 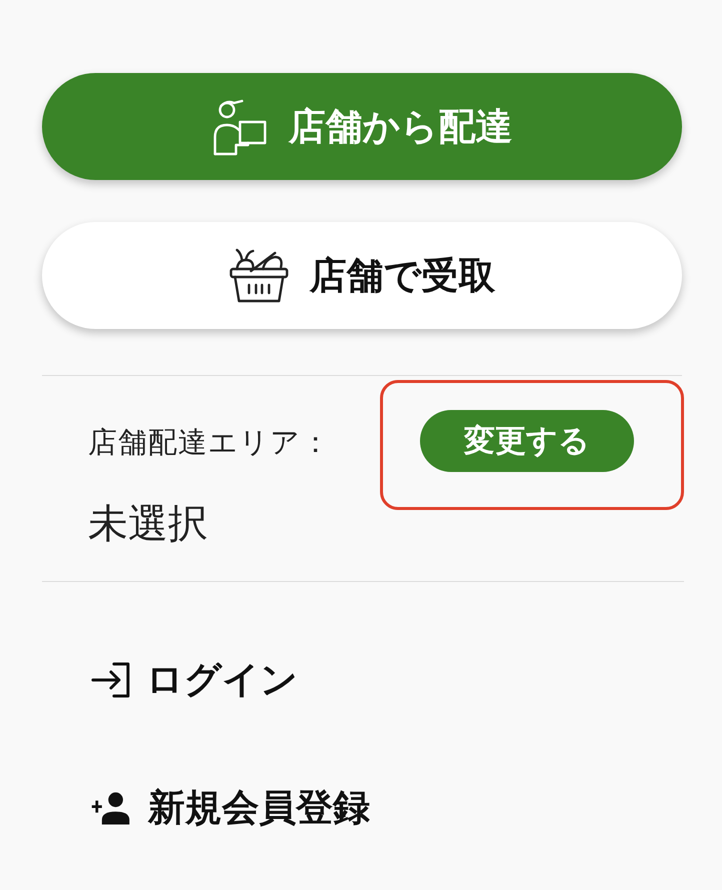 I want to click on basket-icon, so click(x=258, y=275).